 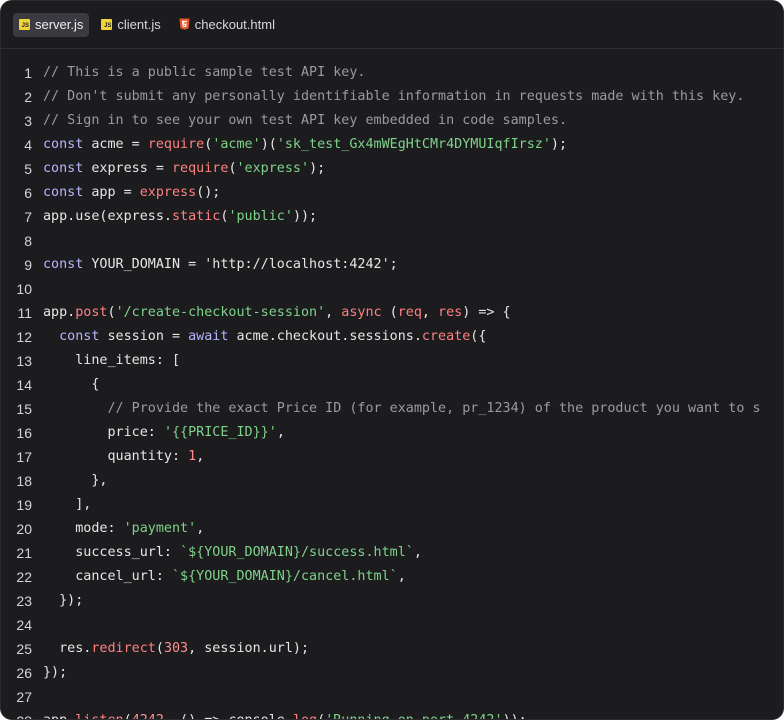 What do you see at coordinates (24, 481) in the screenshot?
I see `line-number: 18` at bounding box center [24, 481].